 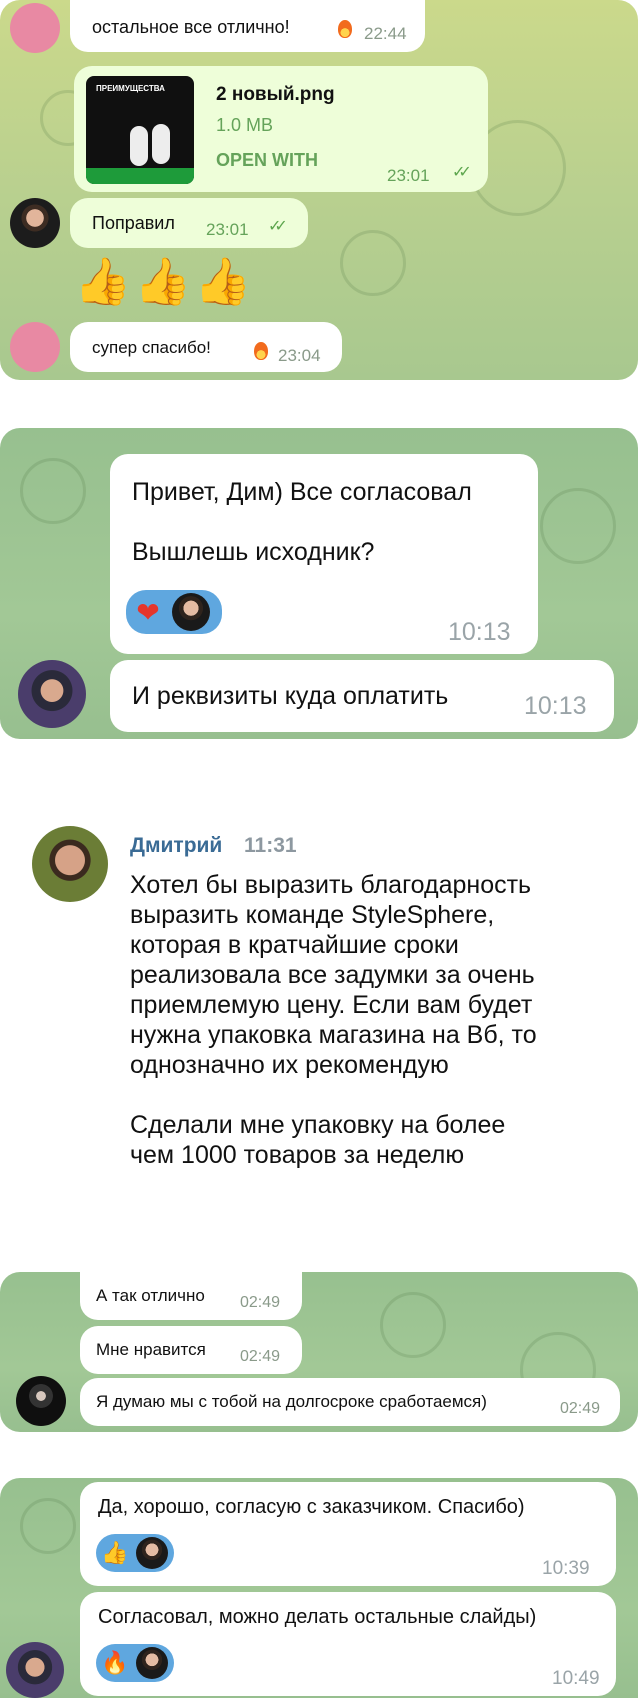 I want to click on message-bubble: супер спасибо! 23:04, so click(x=206, y=347).